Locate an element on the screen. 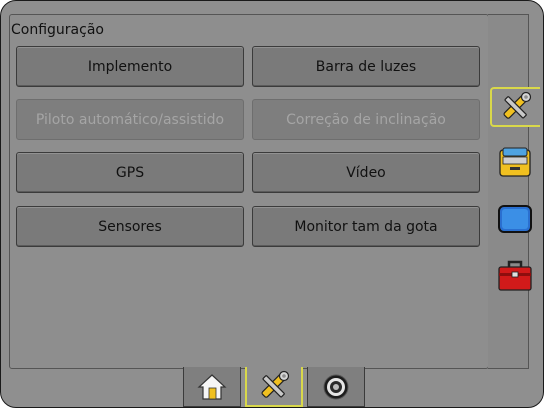 The height and width of the screenshot is (408, 544). sensors-button: Sensores is located at coordinates (130, 226).